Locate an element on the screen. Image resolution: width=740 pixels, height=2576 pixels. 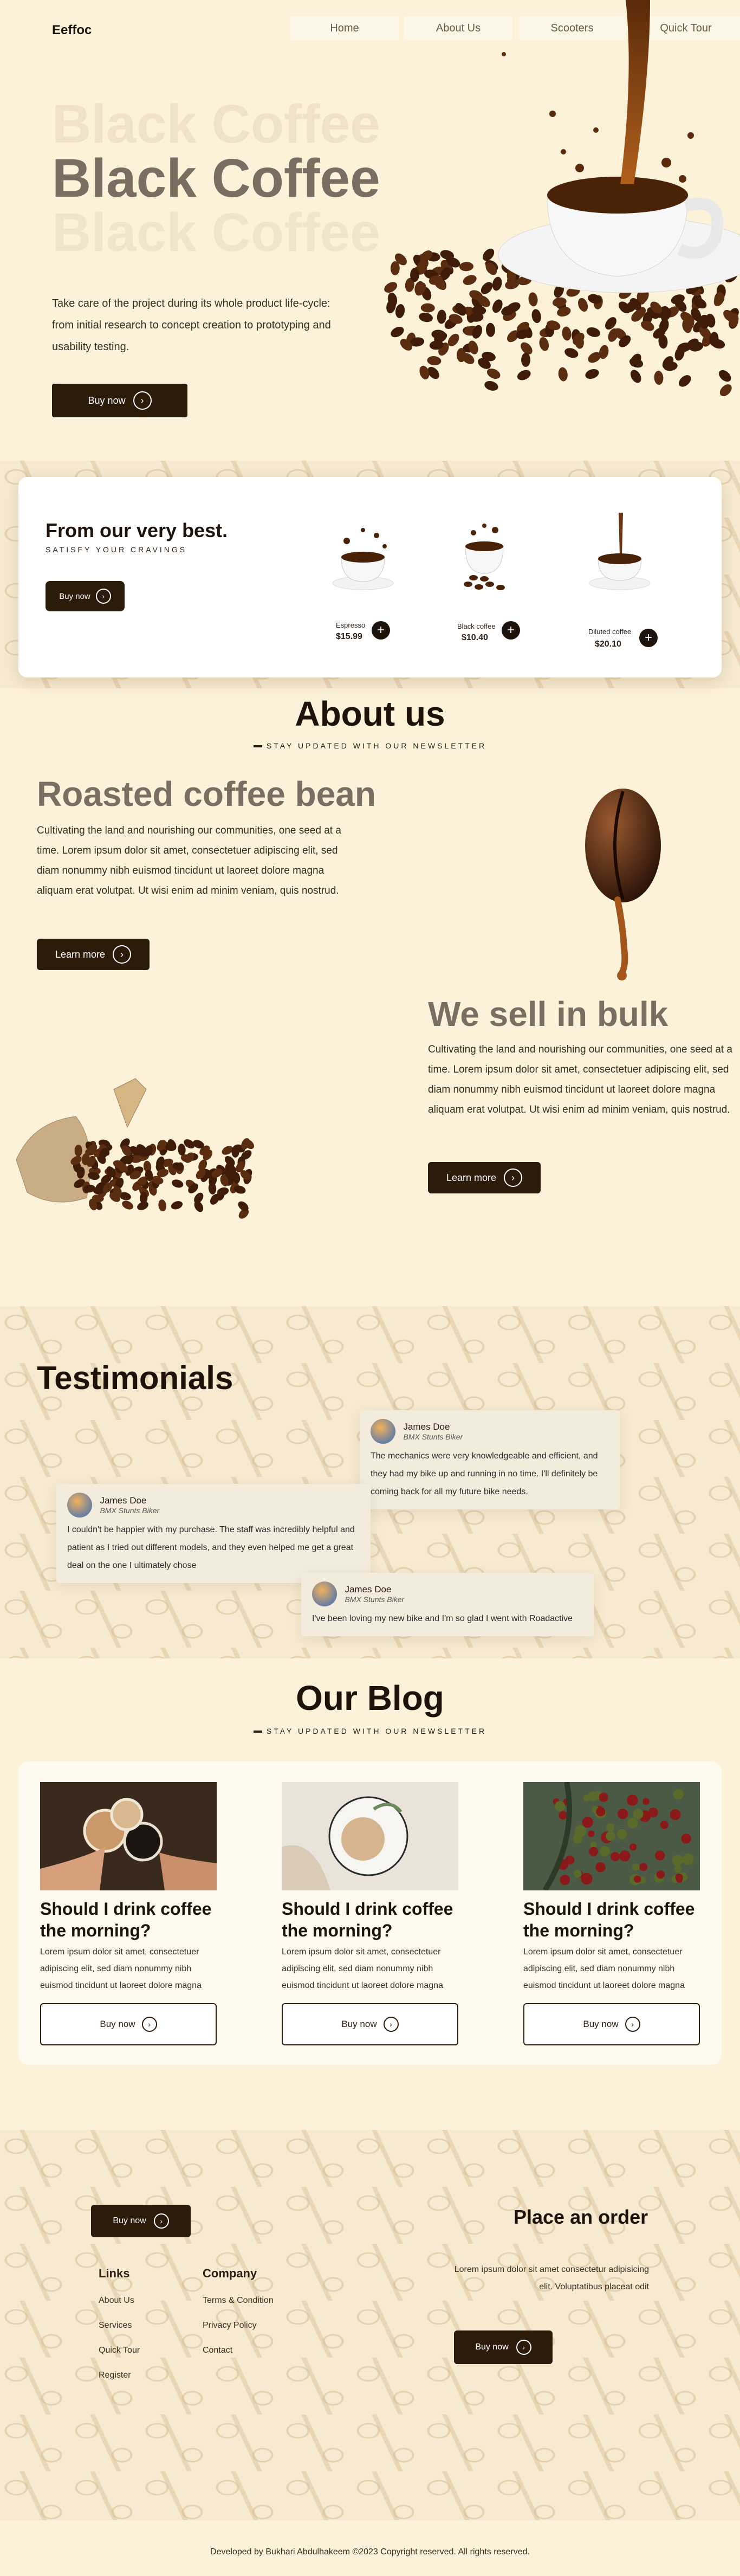
product-black-coffee-image is located at coordinates (484, 557).